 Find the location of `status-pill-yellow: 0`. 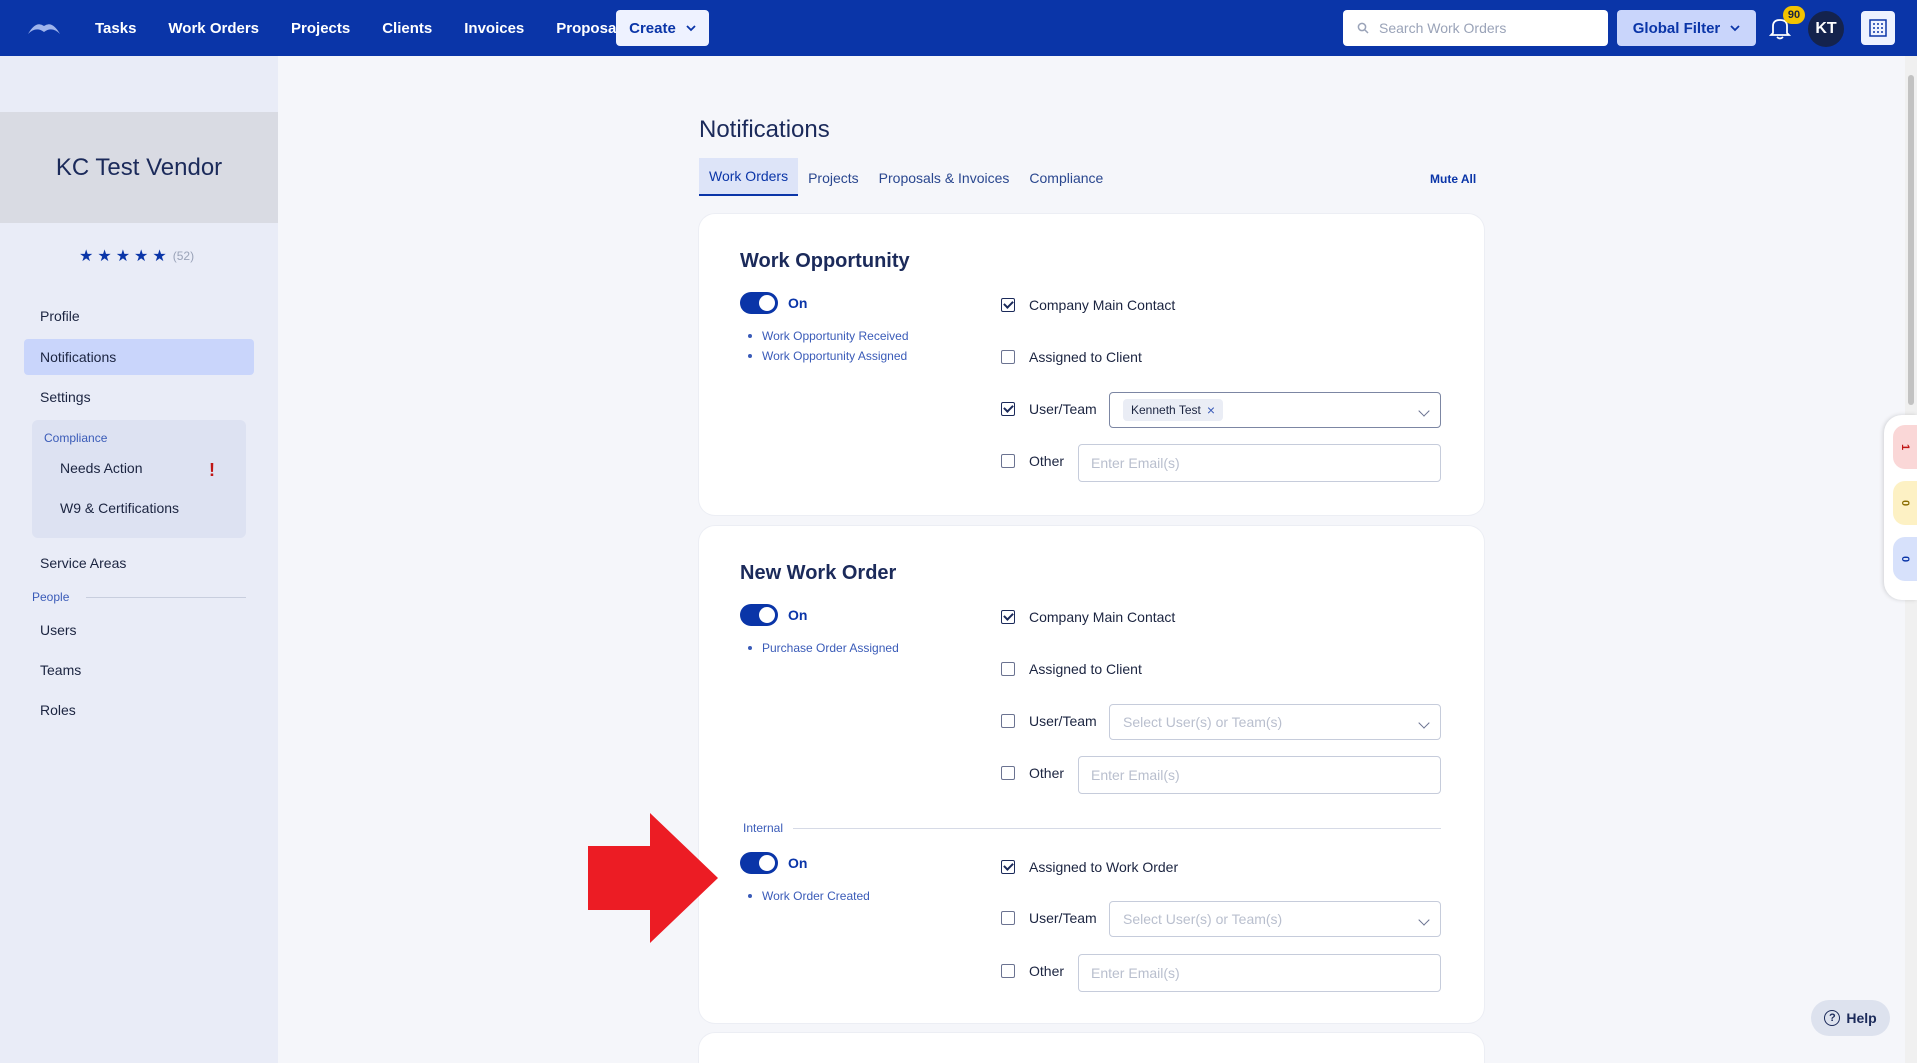

status-pill-yellow: 0 is located at coordinates (1905, 503).